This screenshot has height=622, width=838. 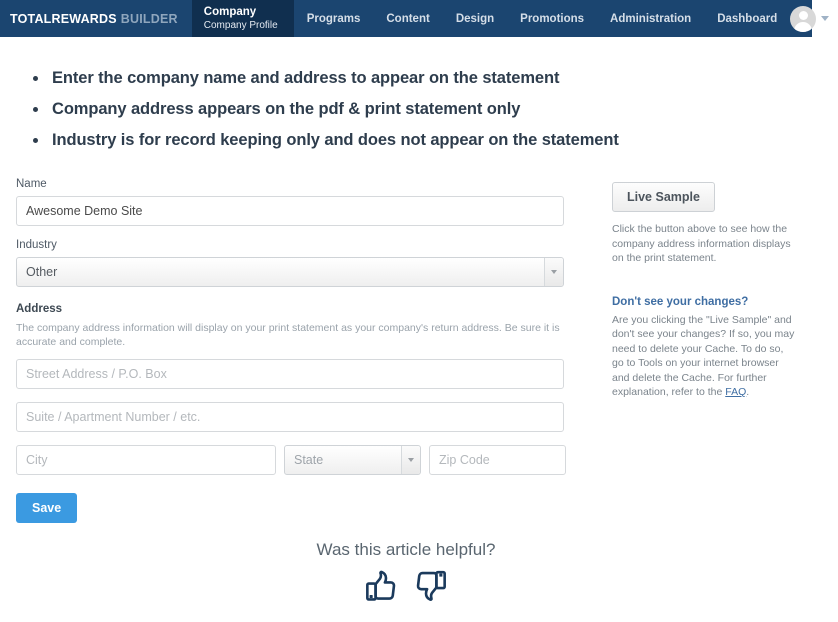 What do you see at coordinates (39, 309) in the screenshot?
I see `address-section-label: Address` at bounding box center [39, 309].